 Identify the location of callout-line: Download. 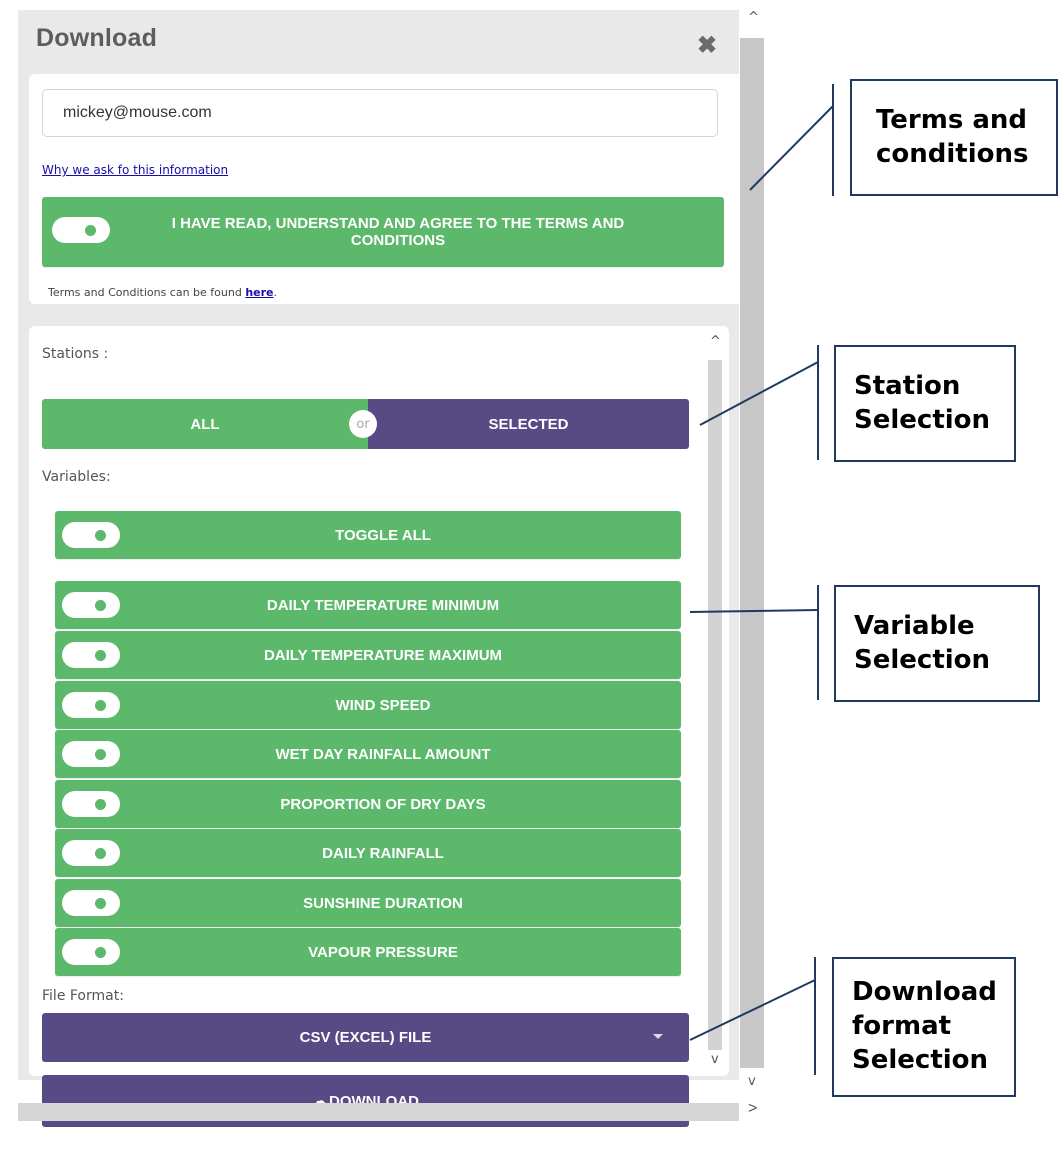
(924, 992).